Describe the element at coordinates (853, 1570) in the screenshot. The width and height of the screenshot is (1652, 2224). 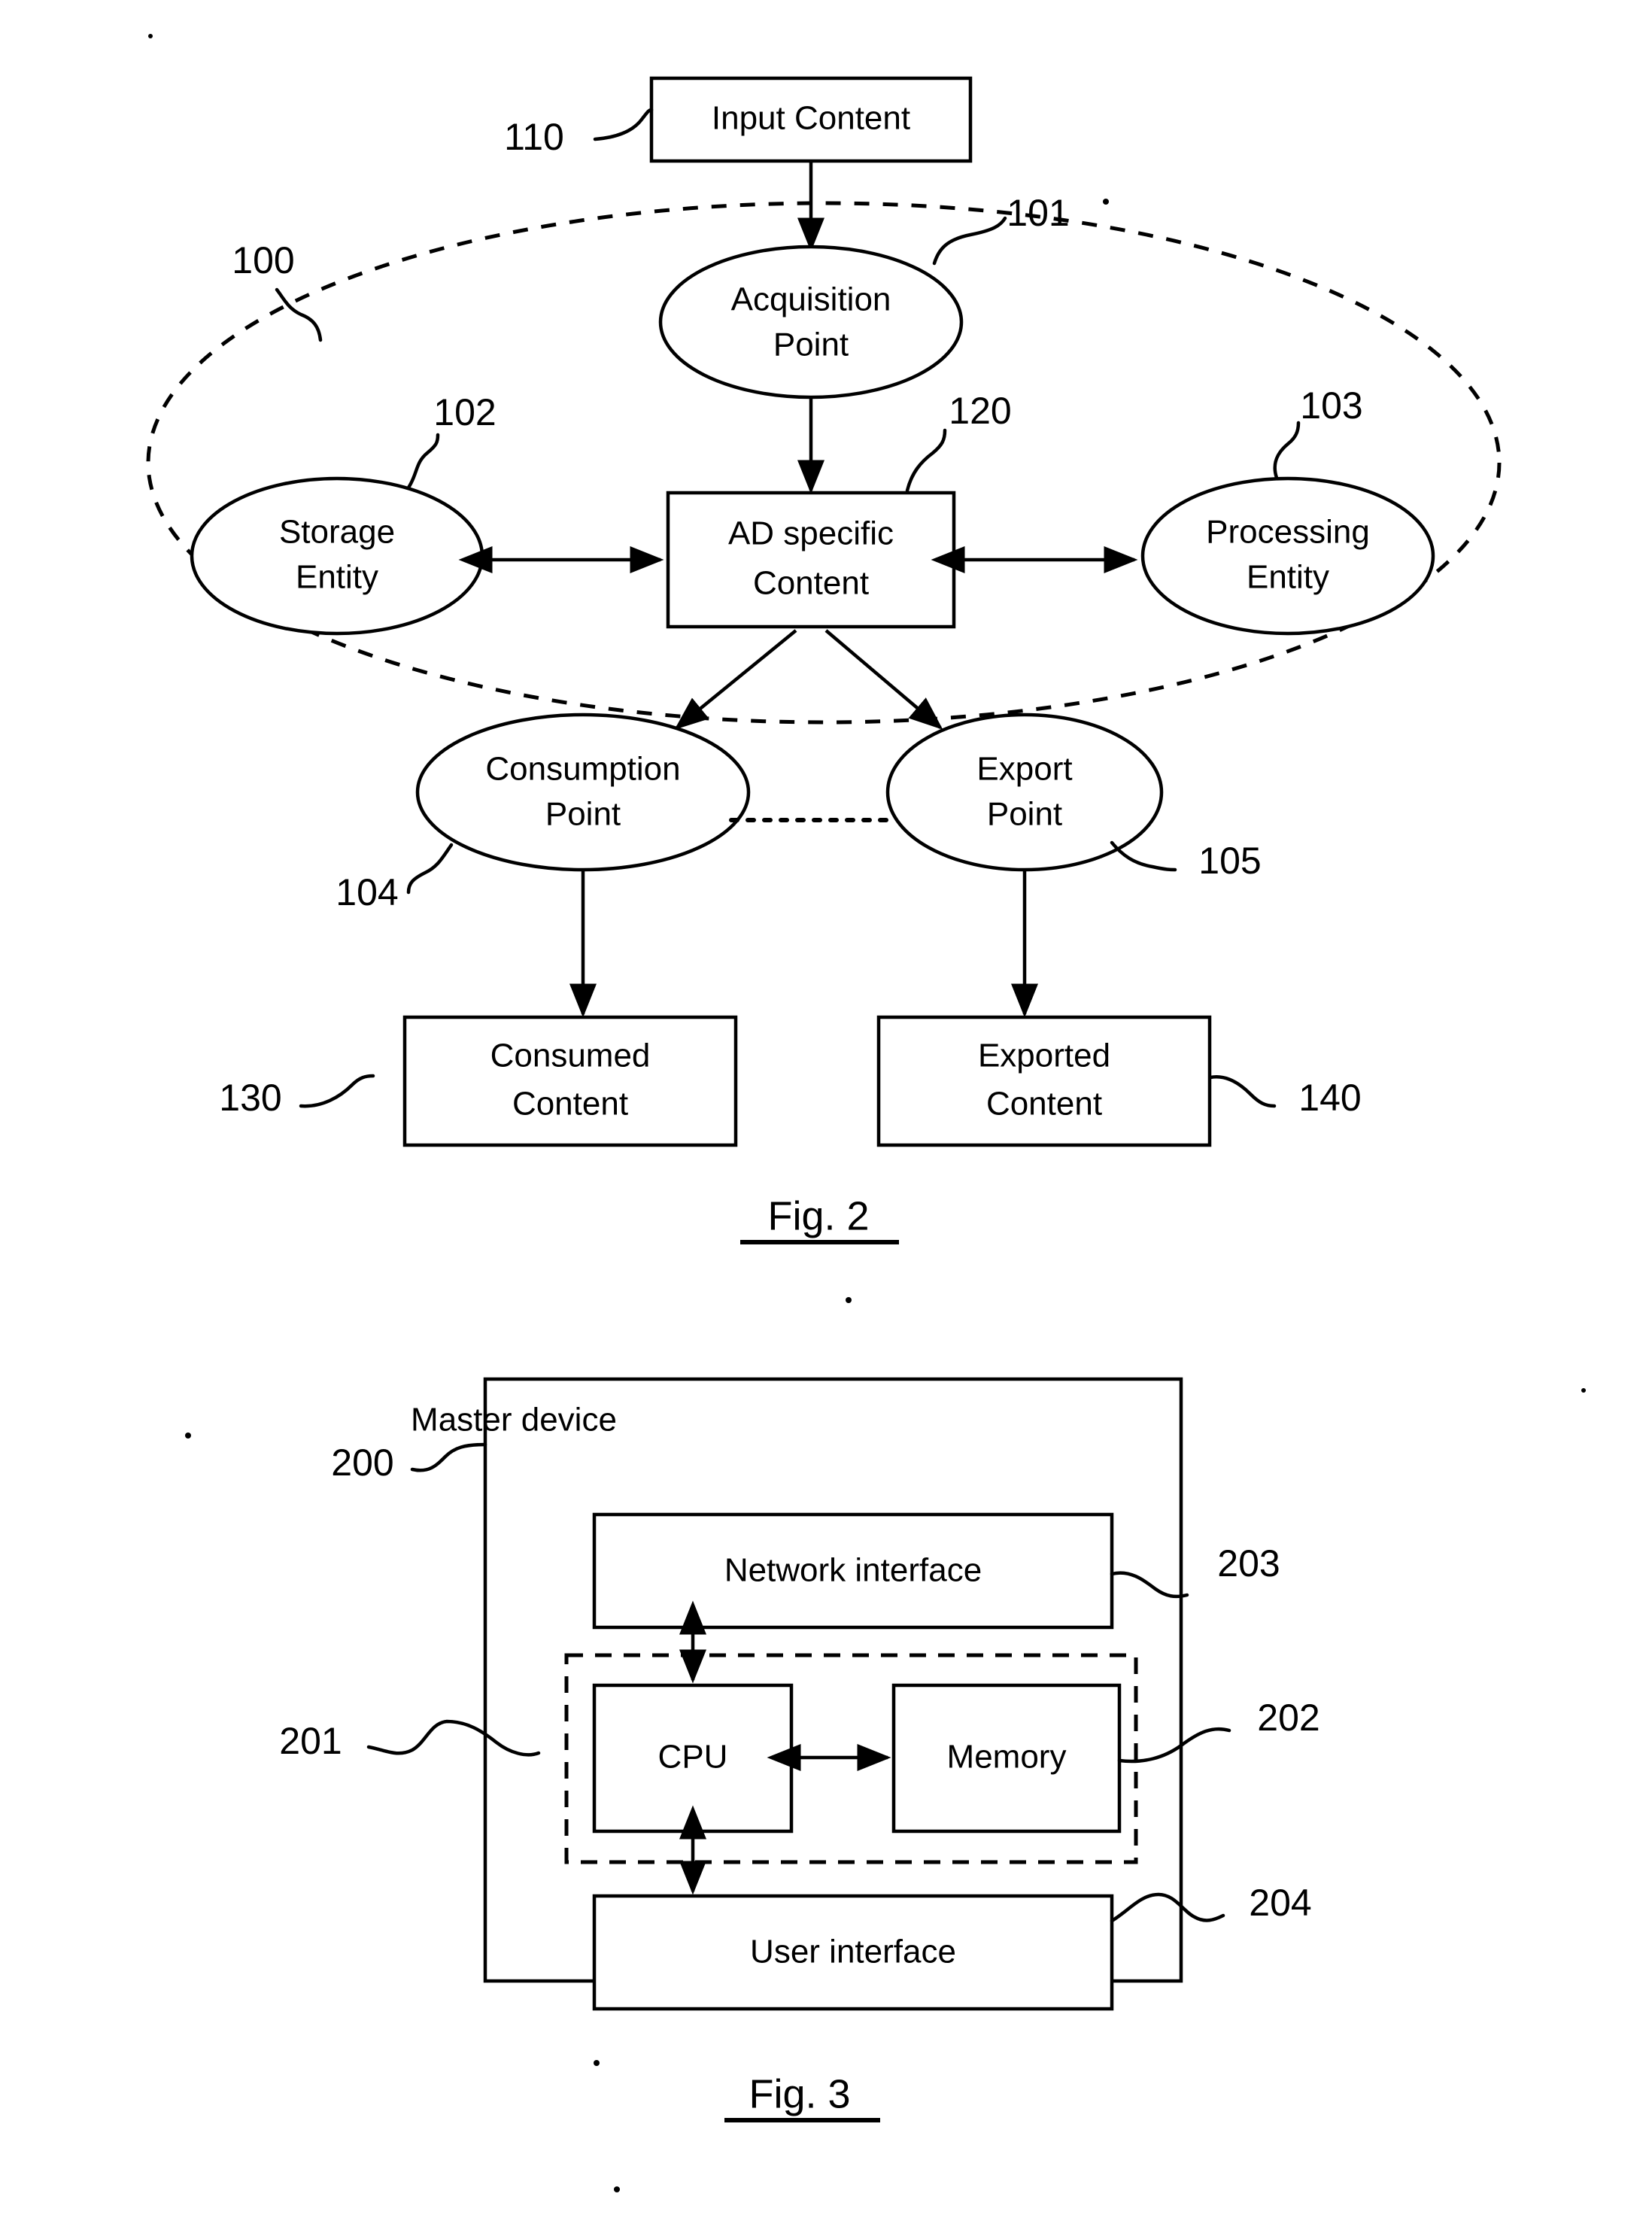
I see `network-interface-label: Network interface` at that location.